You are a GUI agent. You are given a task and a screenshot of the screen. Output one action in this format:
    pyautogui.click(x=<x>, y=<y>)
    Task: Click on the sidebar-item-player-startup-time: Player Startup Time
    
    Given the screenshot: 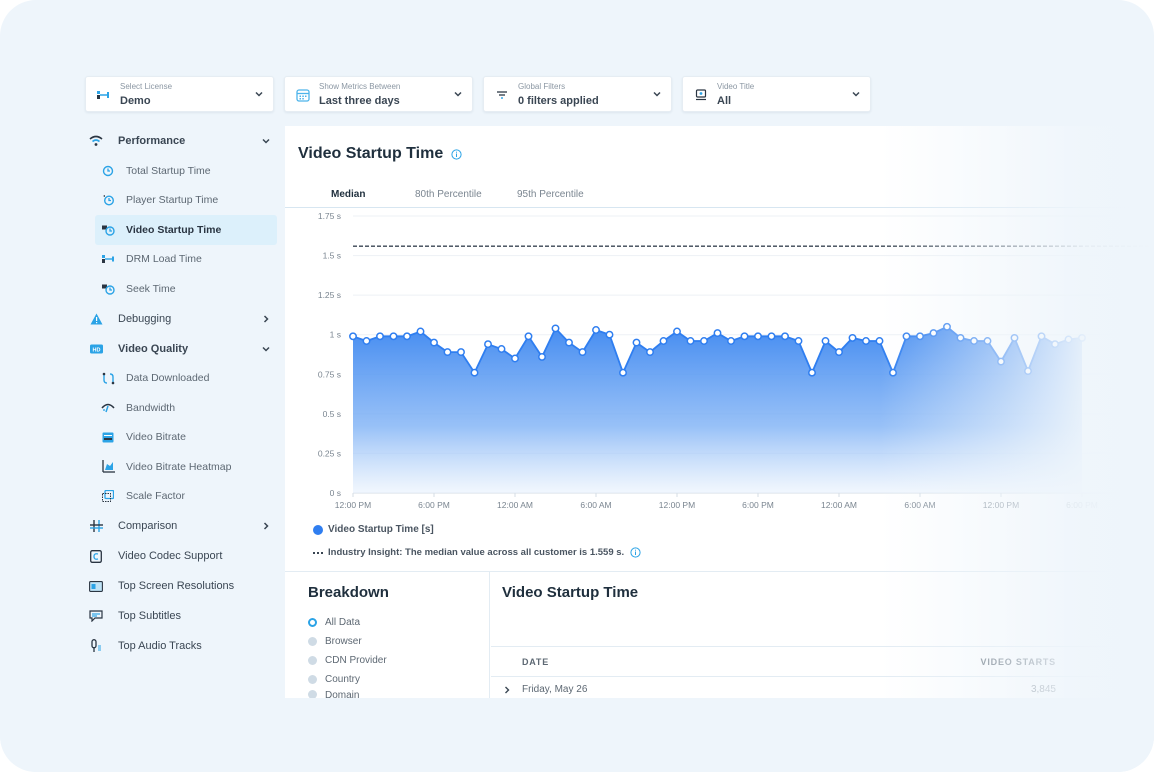 What is the action you would take?
    pyautogui.click(x=186, y=201)
    